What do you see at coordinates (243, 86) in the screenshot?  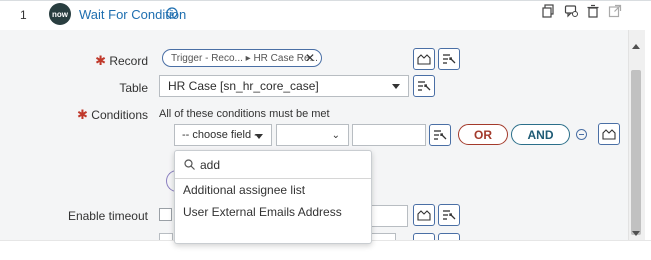 I see `table-select-value: HR Case [sn_hr_core_case]` at bounding box center [243, 86].